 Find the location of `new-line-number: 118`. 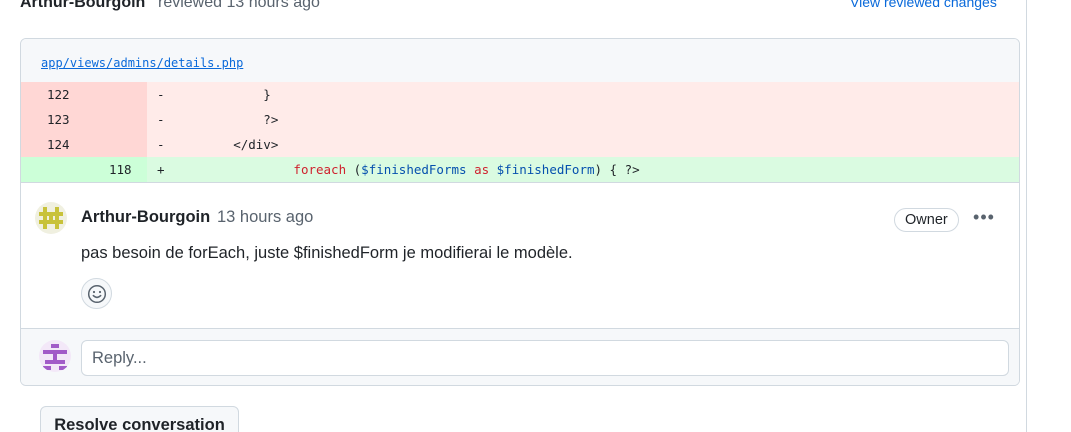

new-line-number: 118 is located at coordinates (120, 169).